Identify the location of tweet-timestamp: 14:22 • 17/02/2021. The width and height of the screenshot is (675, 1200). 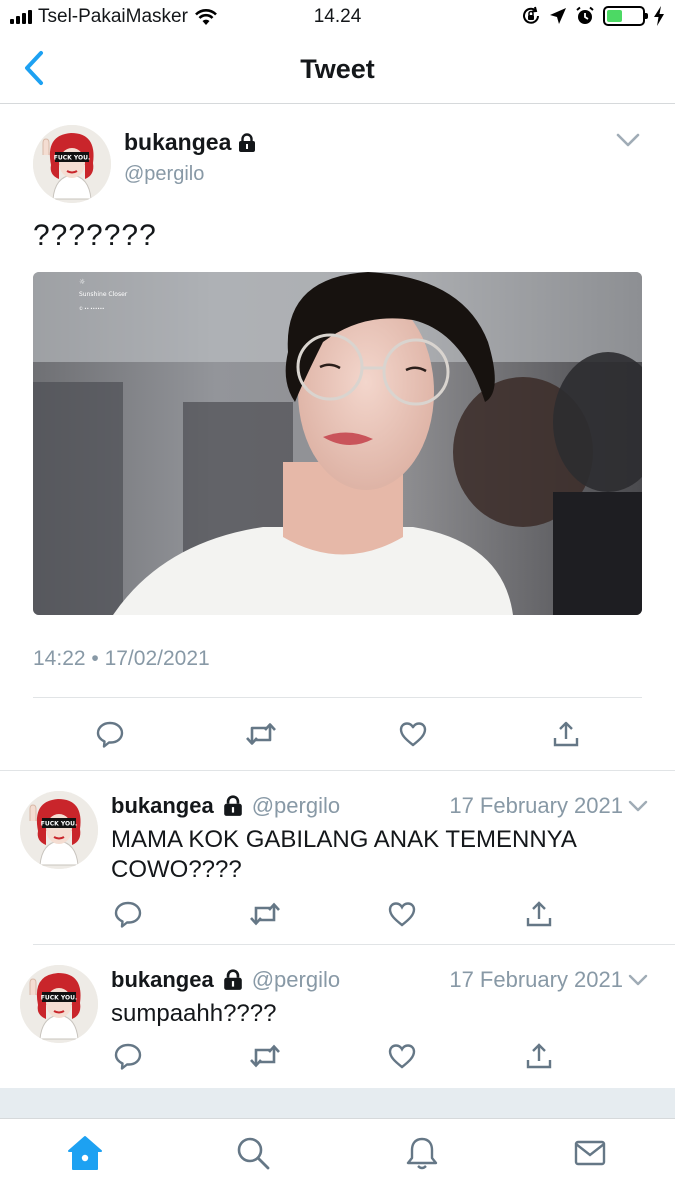
(121, 658).